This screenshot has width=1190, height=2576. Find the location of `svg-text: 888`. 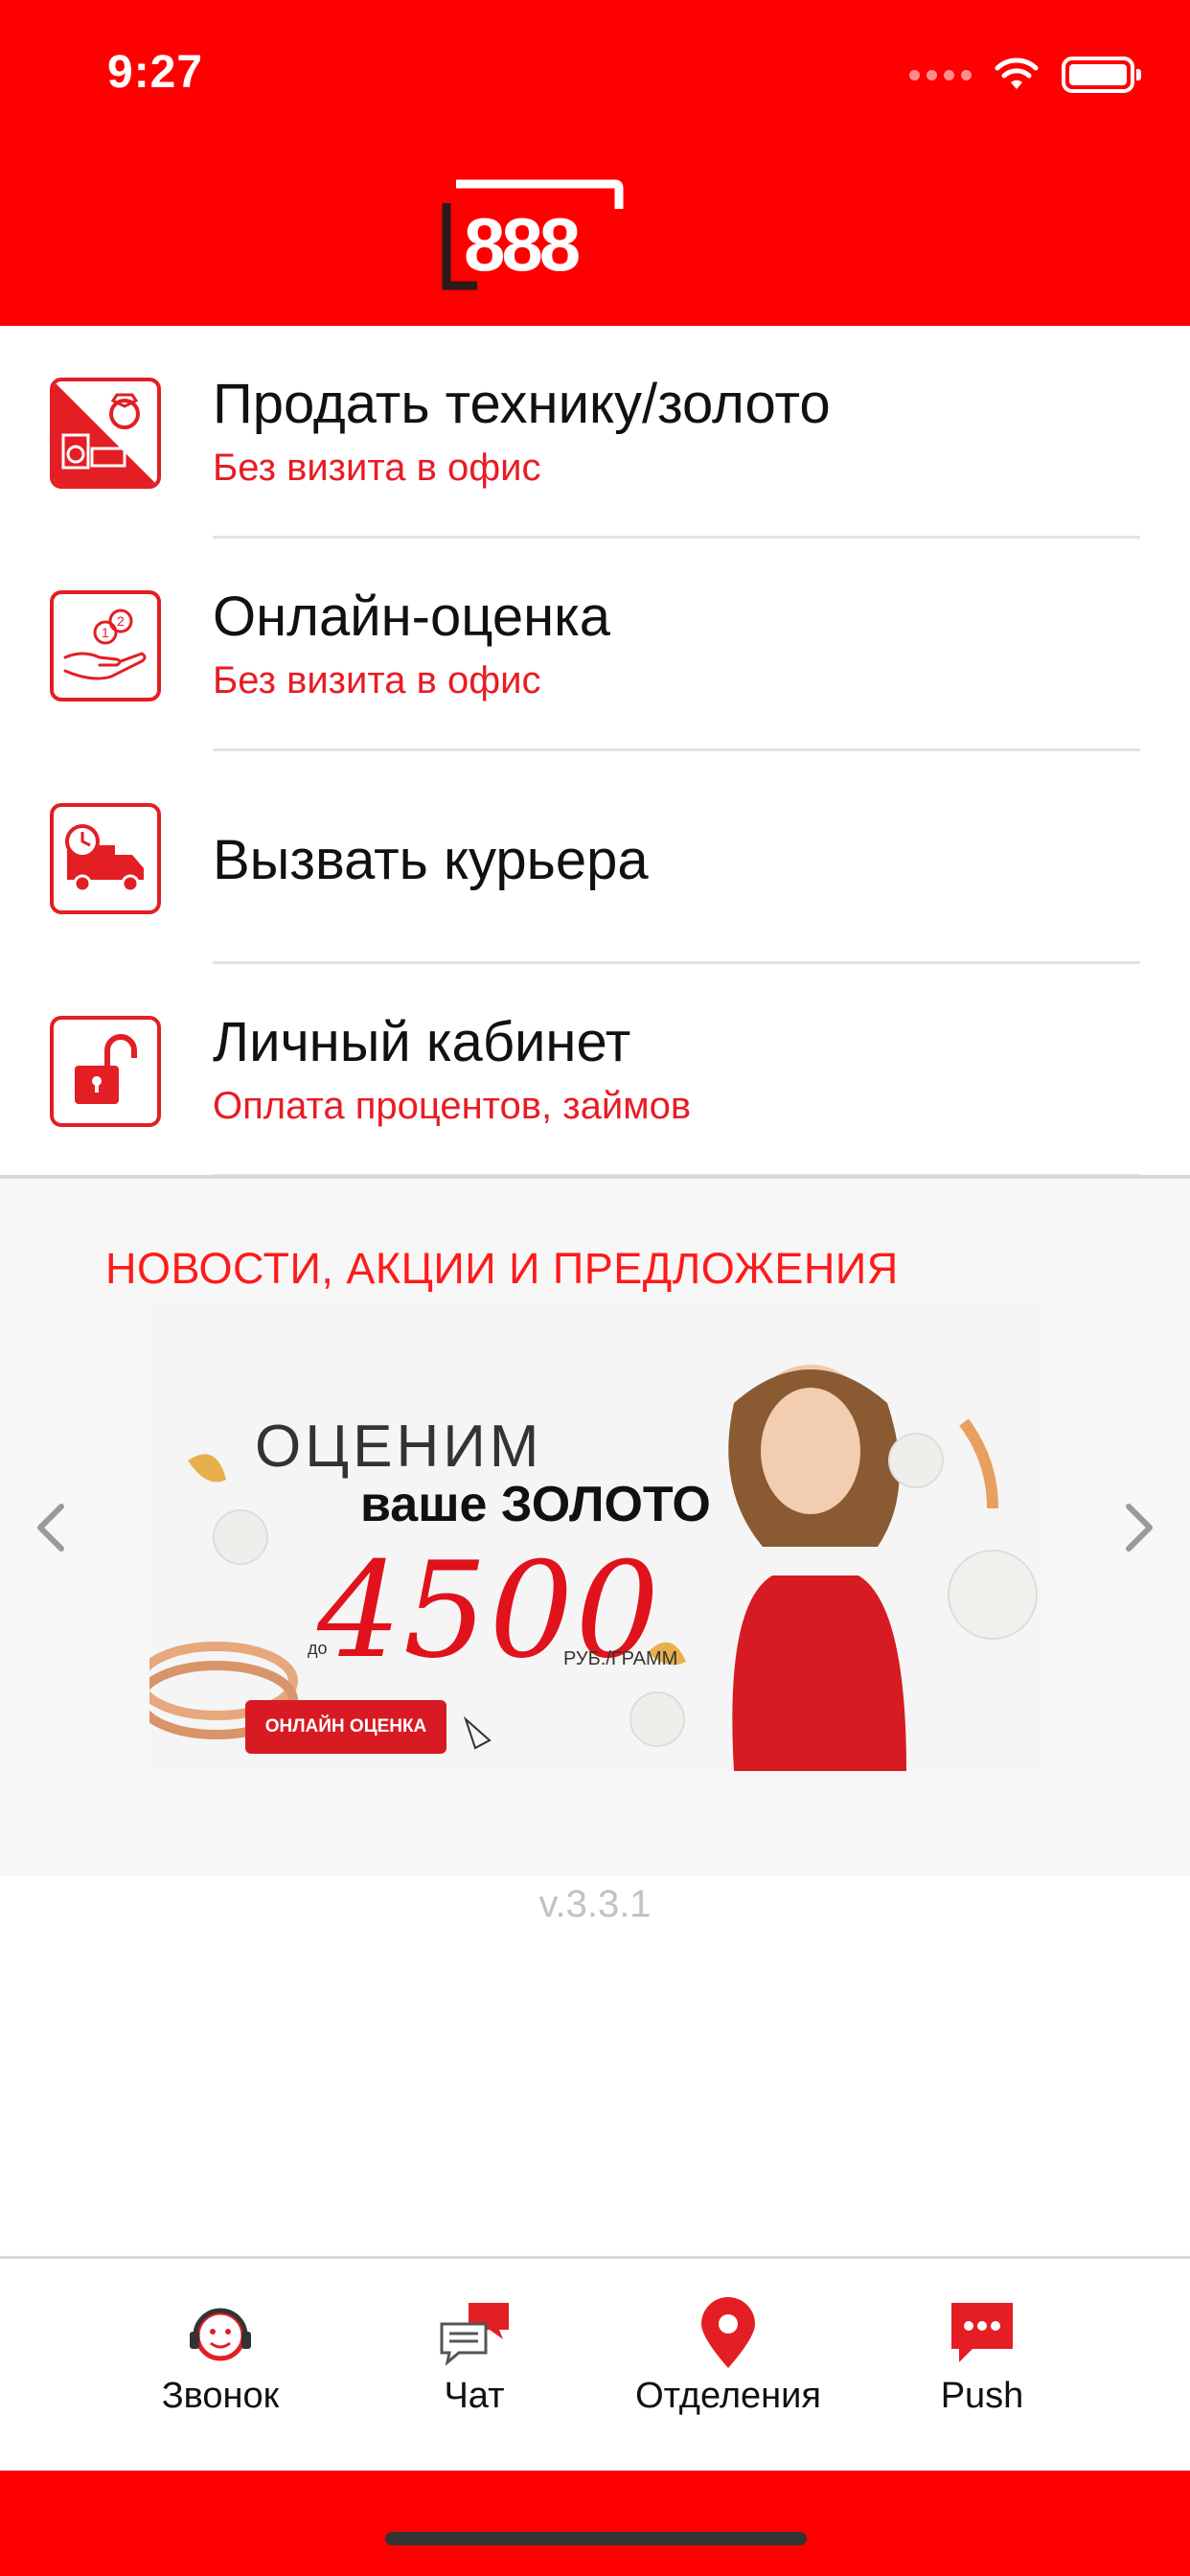

svg-text: 888 is located at coordinates (522, 244).